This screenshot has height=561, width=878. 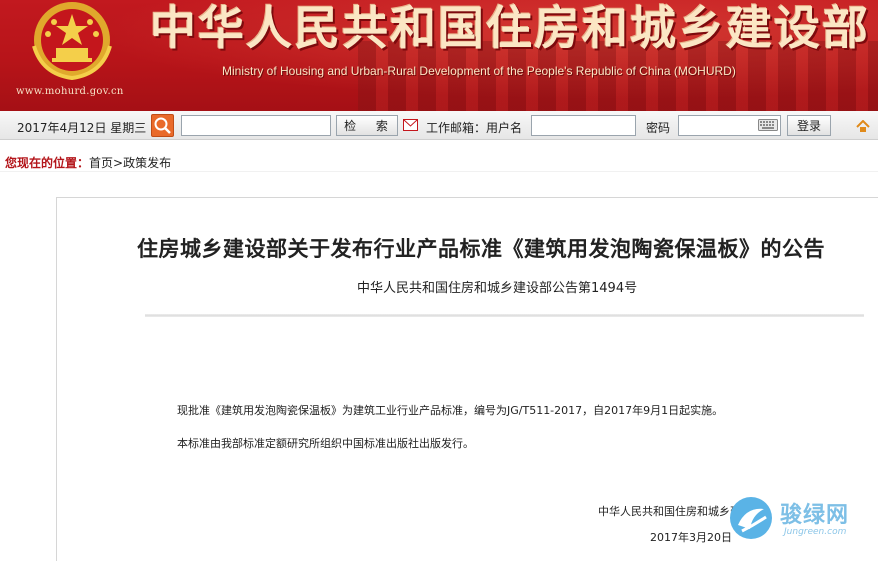 I want to click on breadcrumb: 您现在的位置：首页>政策发布, so click(x=88, y=162).